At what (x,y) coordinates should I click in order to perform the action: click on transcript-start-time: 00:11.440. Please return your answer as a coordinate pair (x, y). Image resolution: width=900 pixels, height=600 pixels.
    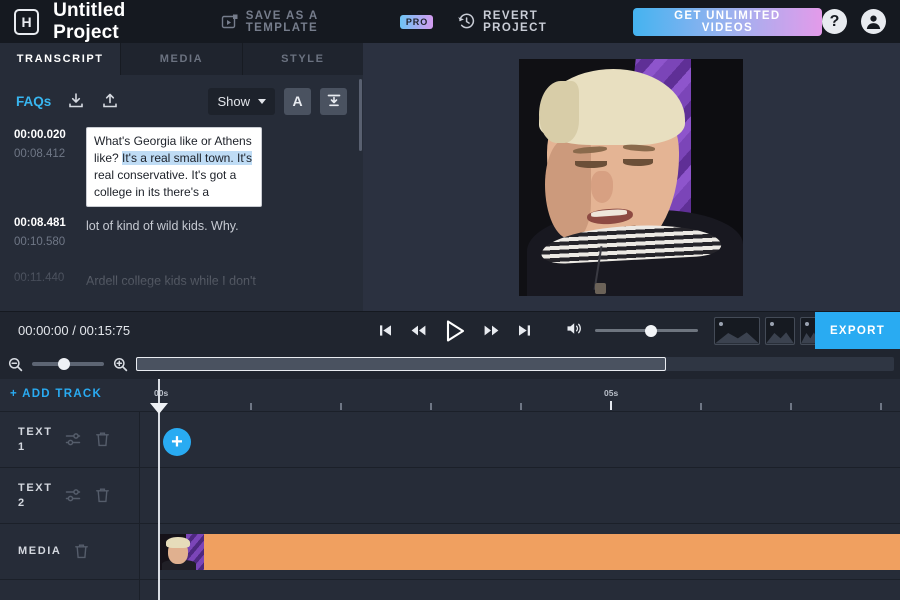
    Looking at the image, I should click on (39, 278).